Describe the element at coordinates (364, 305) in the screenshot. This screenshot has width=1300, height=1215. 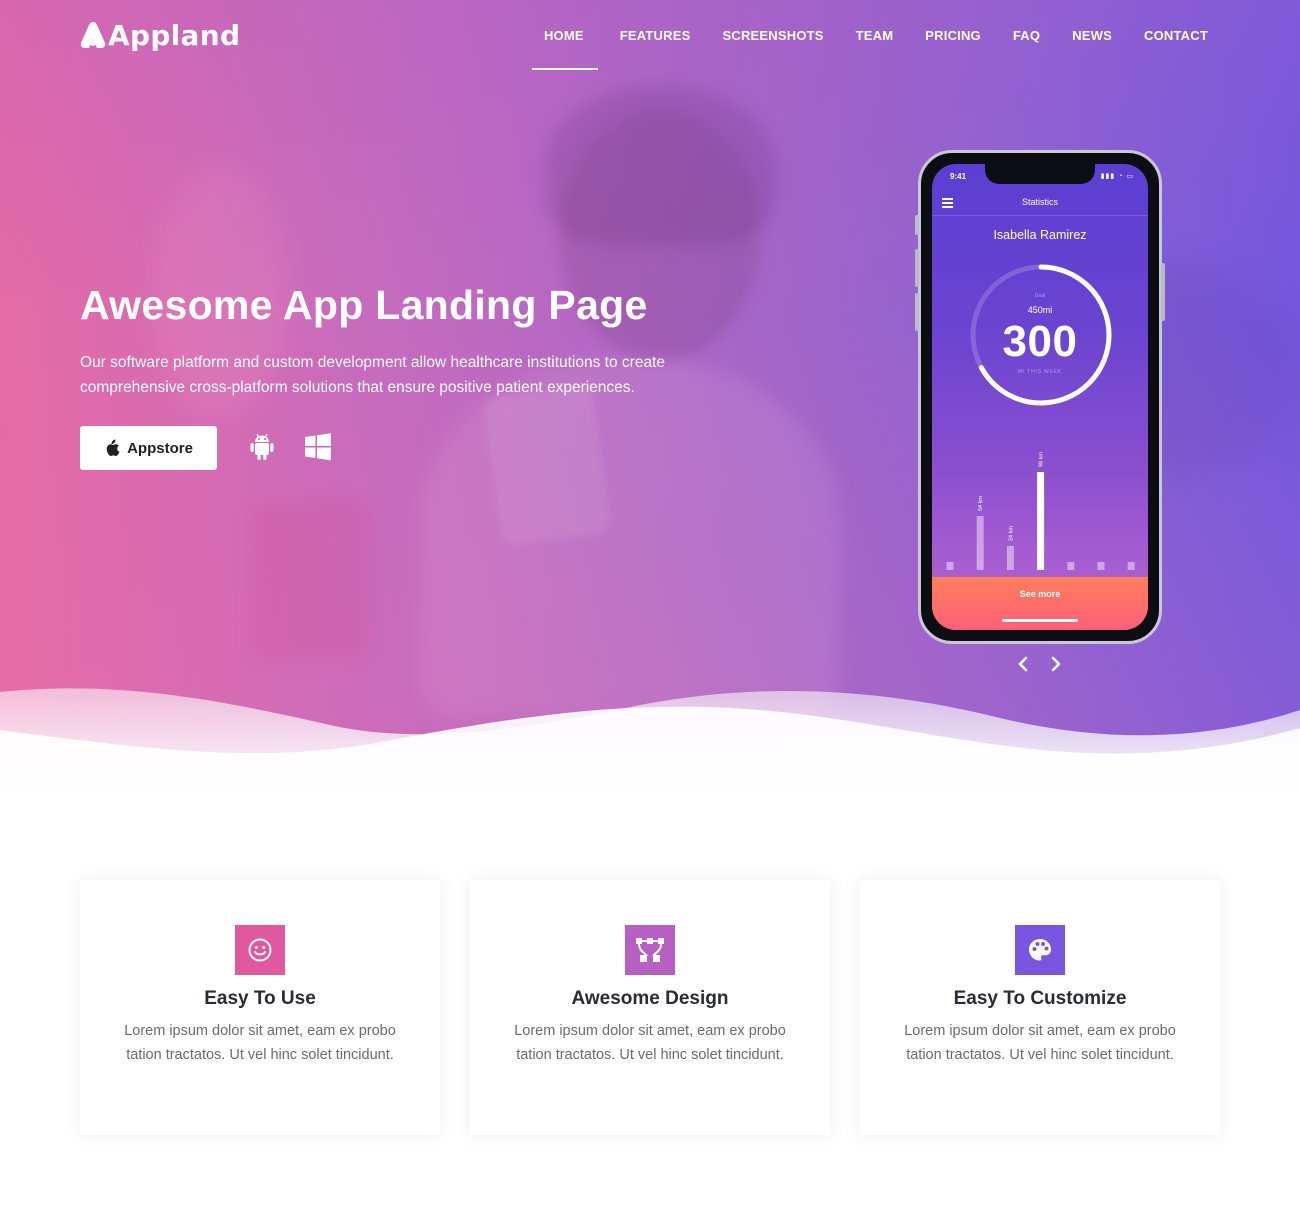
I see `hero-title: Awesome App Landing Page` at that location.